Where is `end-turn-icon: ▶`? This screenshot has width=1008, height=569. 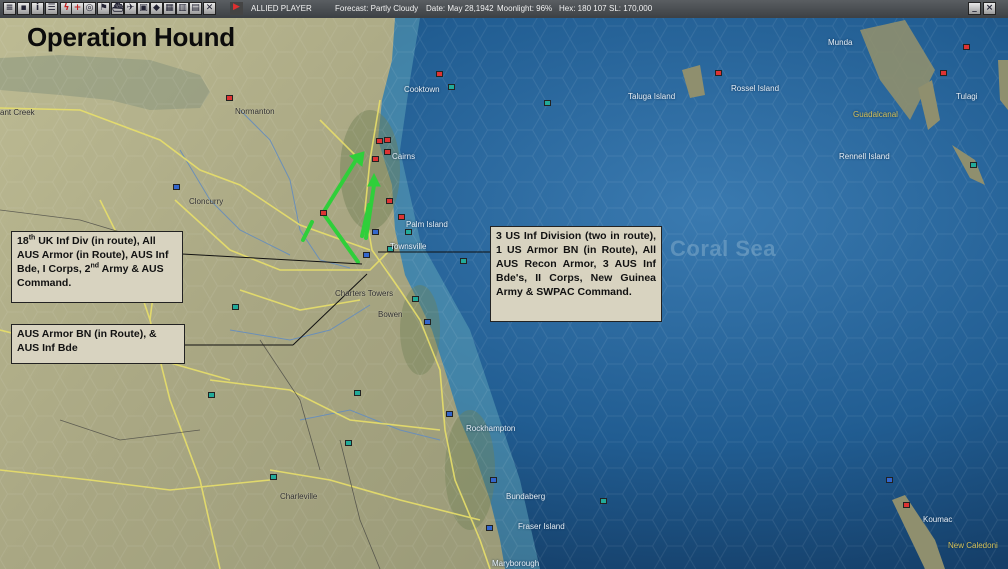
end-turn-icon: ▶ is located at coordinates (236, 8).